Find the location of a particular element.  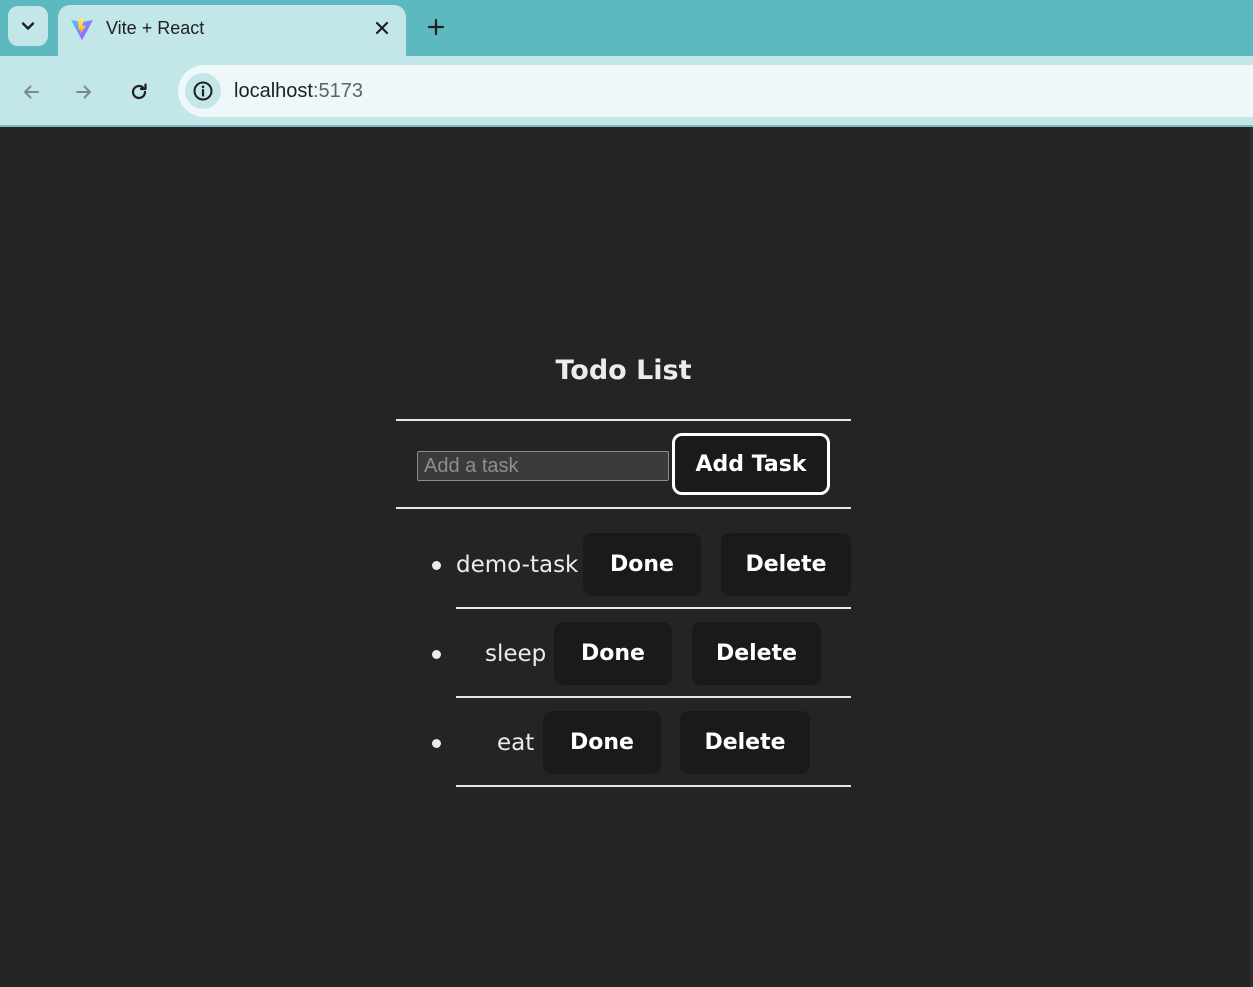

task-input is located at coordinates (543, 466).